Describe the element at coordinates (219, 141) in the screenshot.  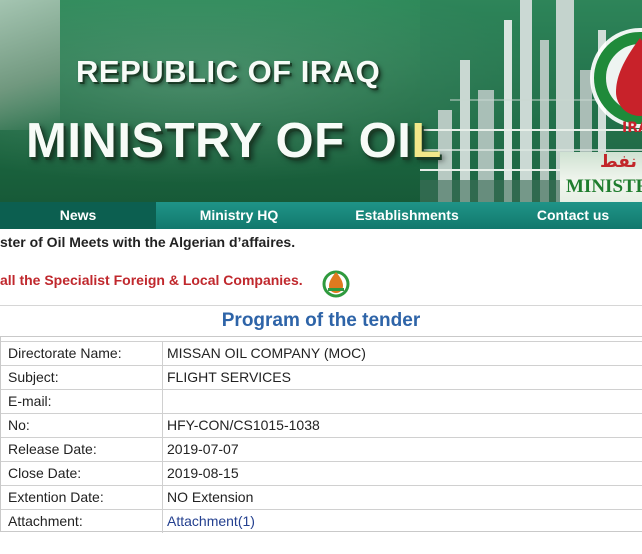
I see `banner-title-ministry-main: MINISTRY OF OI` at that location.